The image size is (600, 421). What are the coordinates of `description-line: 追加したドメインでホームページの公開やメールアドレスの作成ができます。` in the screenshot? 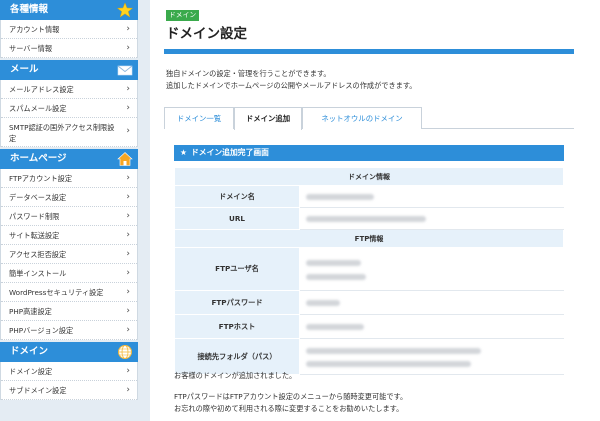 It's located at (291, 85).